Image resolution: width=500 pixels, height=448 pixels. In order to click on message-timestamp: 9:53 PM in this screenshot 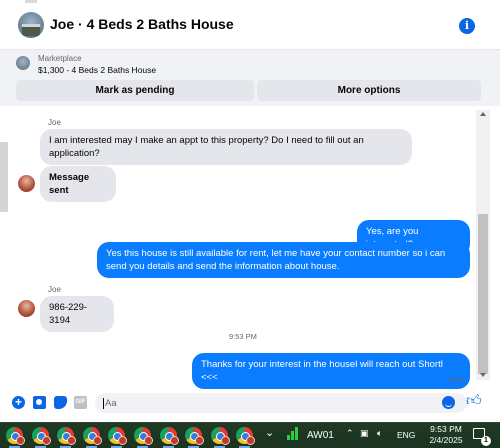, I will do `click(243, 336)`.